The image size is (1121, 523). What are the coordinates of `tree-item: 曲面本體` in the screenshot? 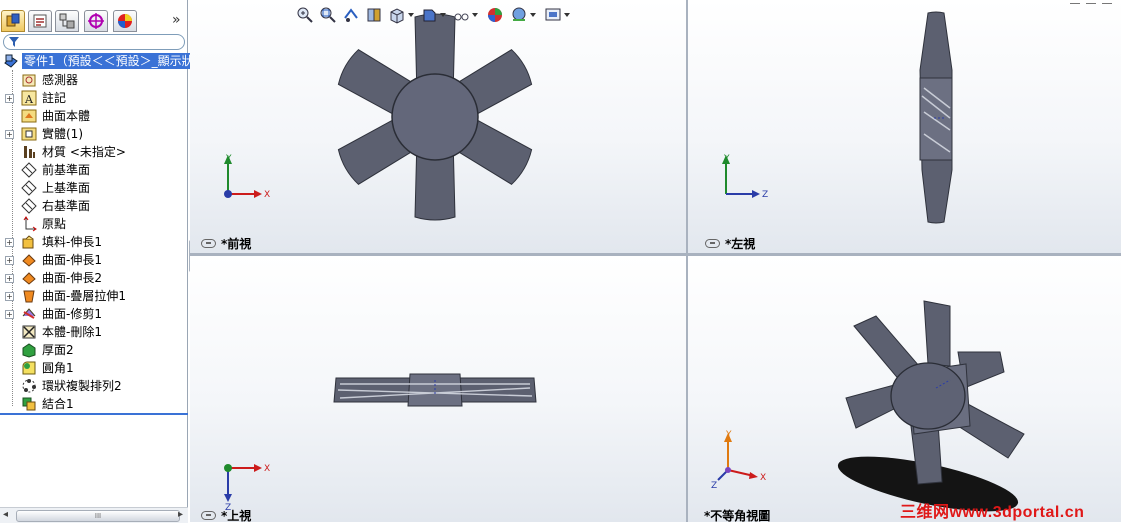 It's located at (94, 116).